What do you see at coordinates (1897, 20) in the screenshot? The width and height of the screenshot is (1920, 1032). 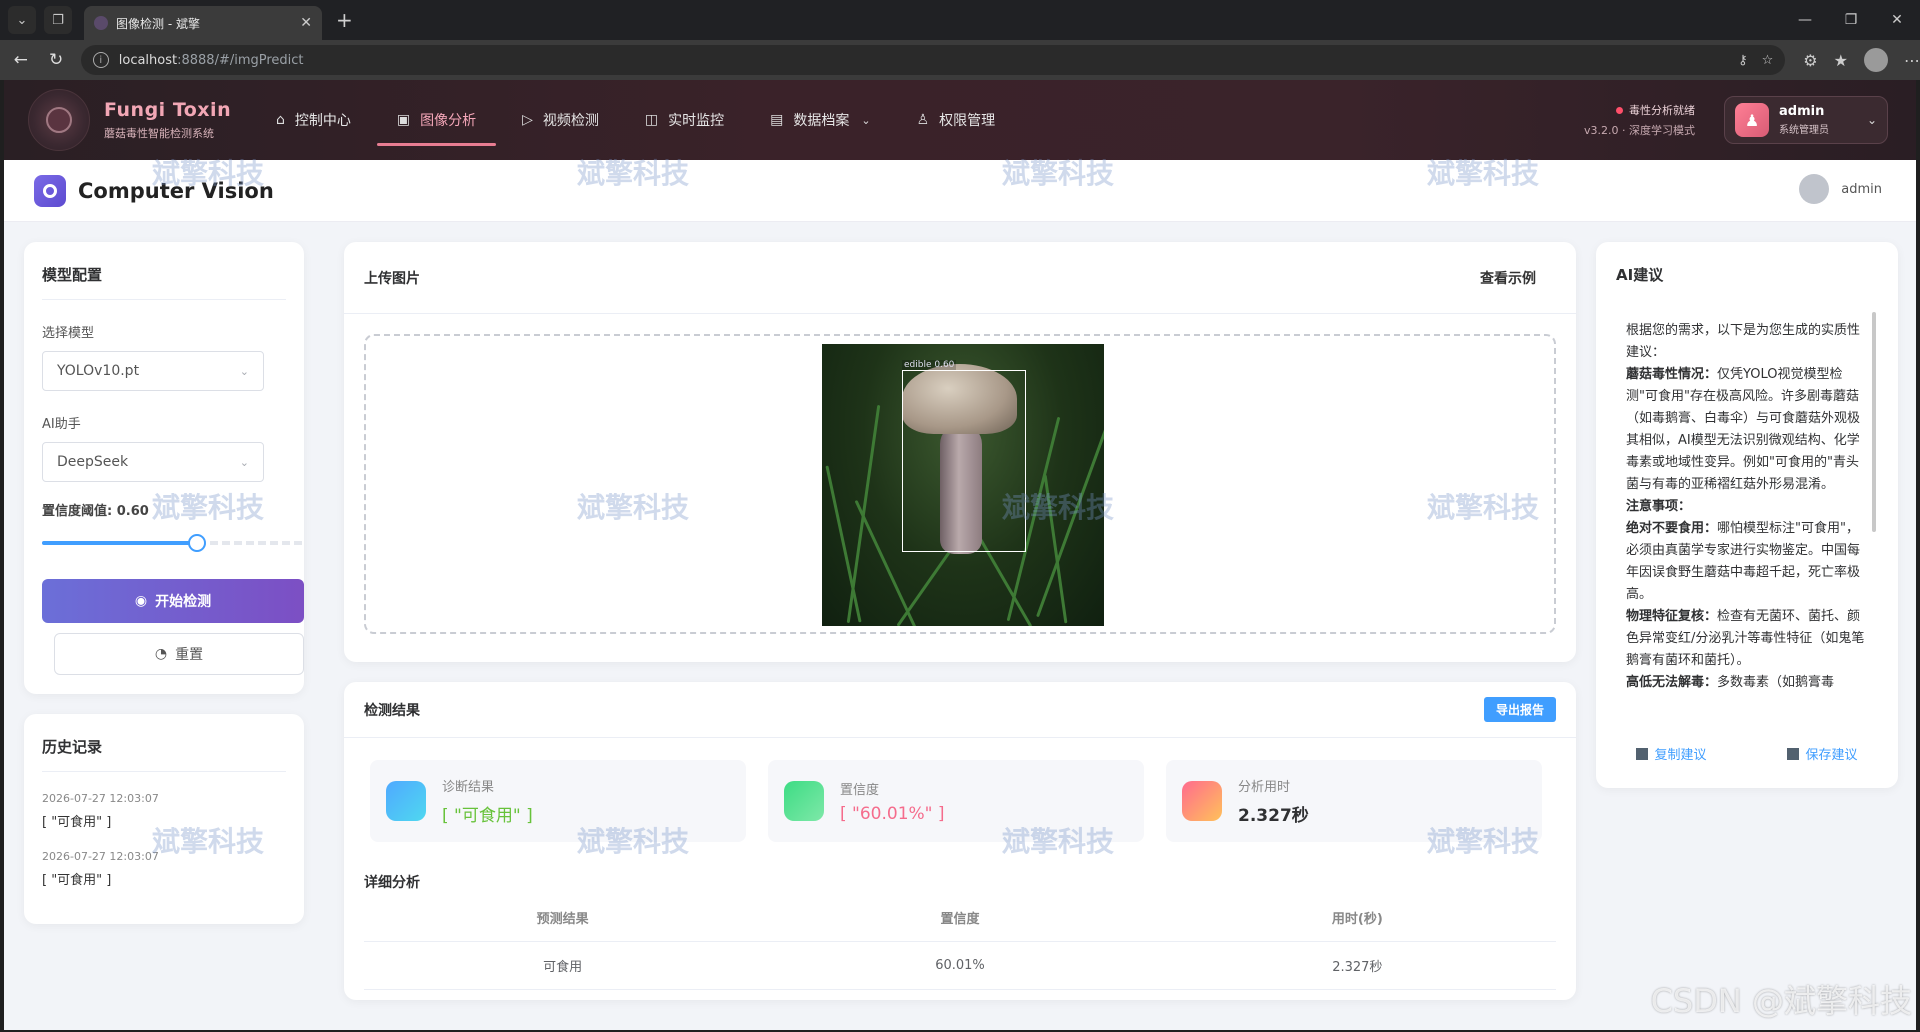 I see `close-window-icon: ✕` at bounding box center [1897, 20].